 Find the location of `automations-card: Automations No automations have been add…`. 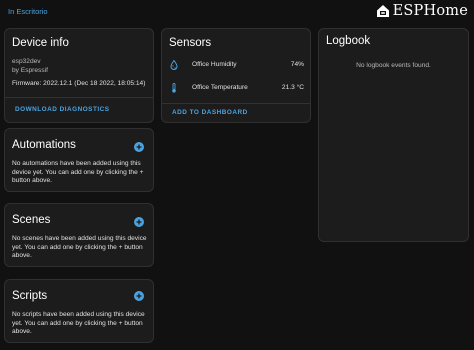

automations-card: Automations No automations have been add… is located at coordinates (79, 160).